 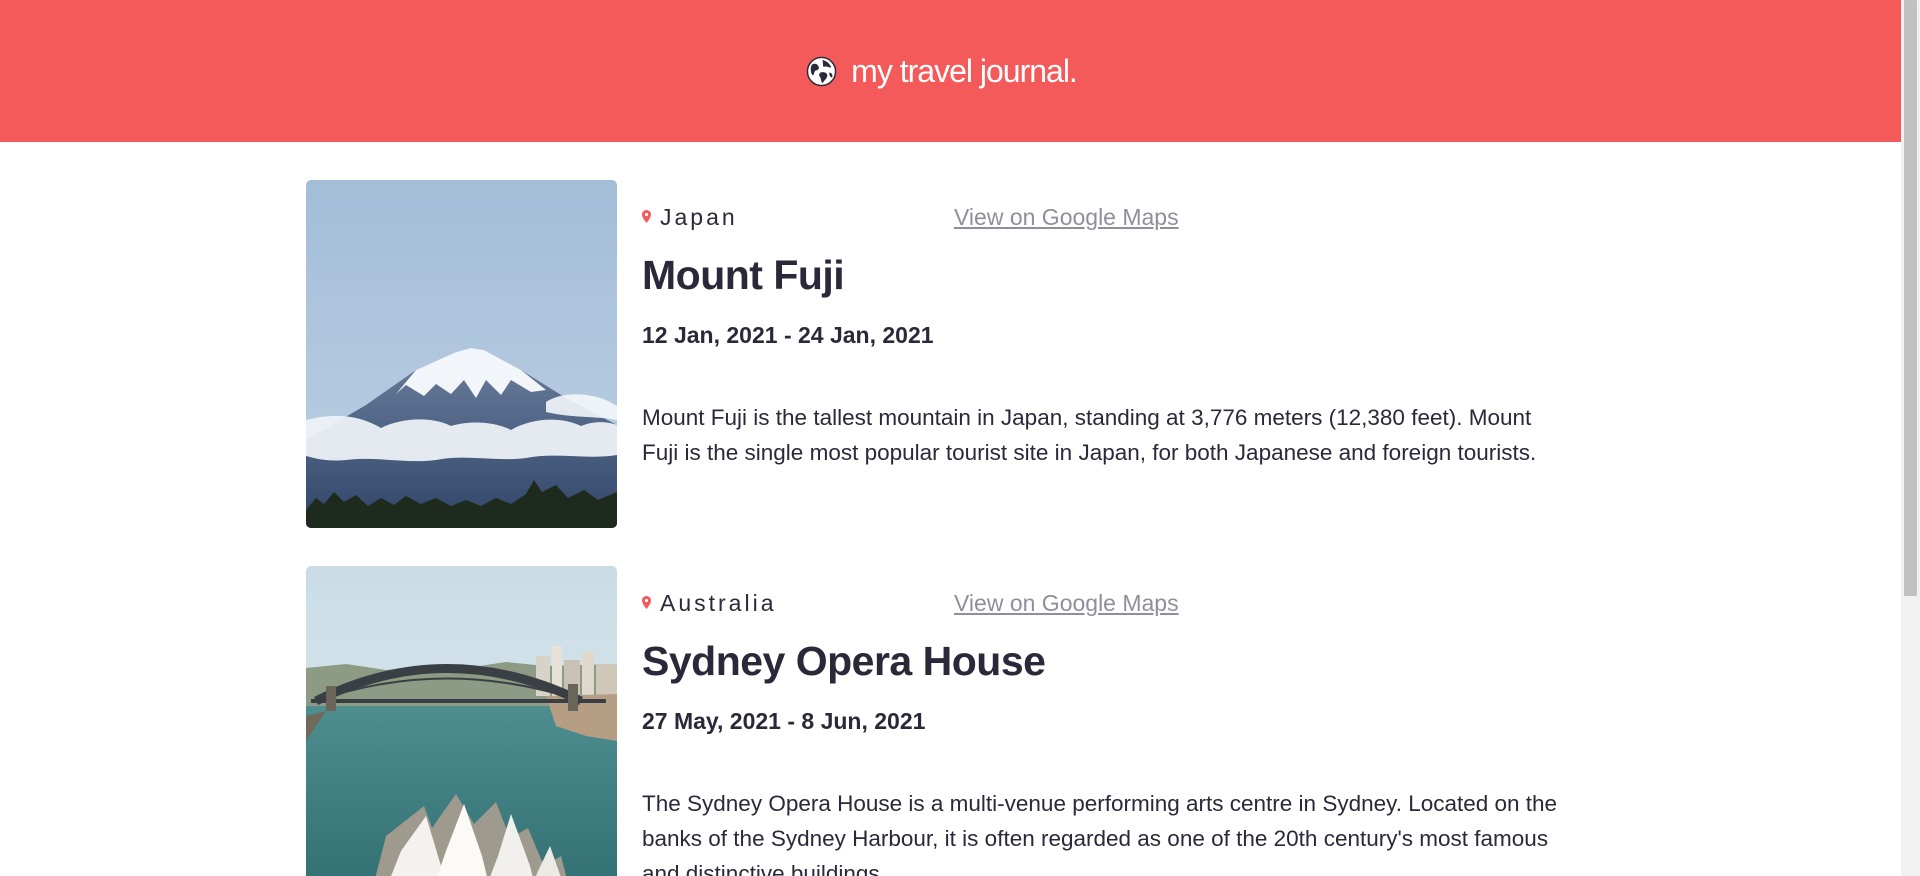 I want to click on mount-fuji-photo, so click(x=461, y=354).